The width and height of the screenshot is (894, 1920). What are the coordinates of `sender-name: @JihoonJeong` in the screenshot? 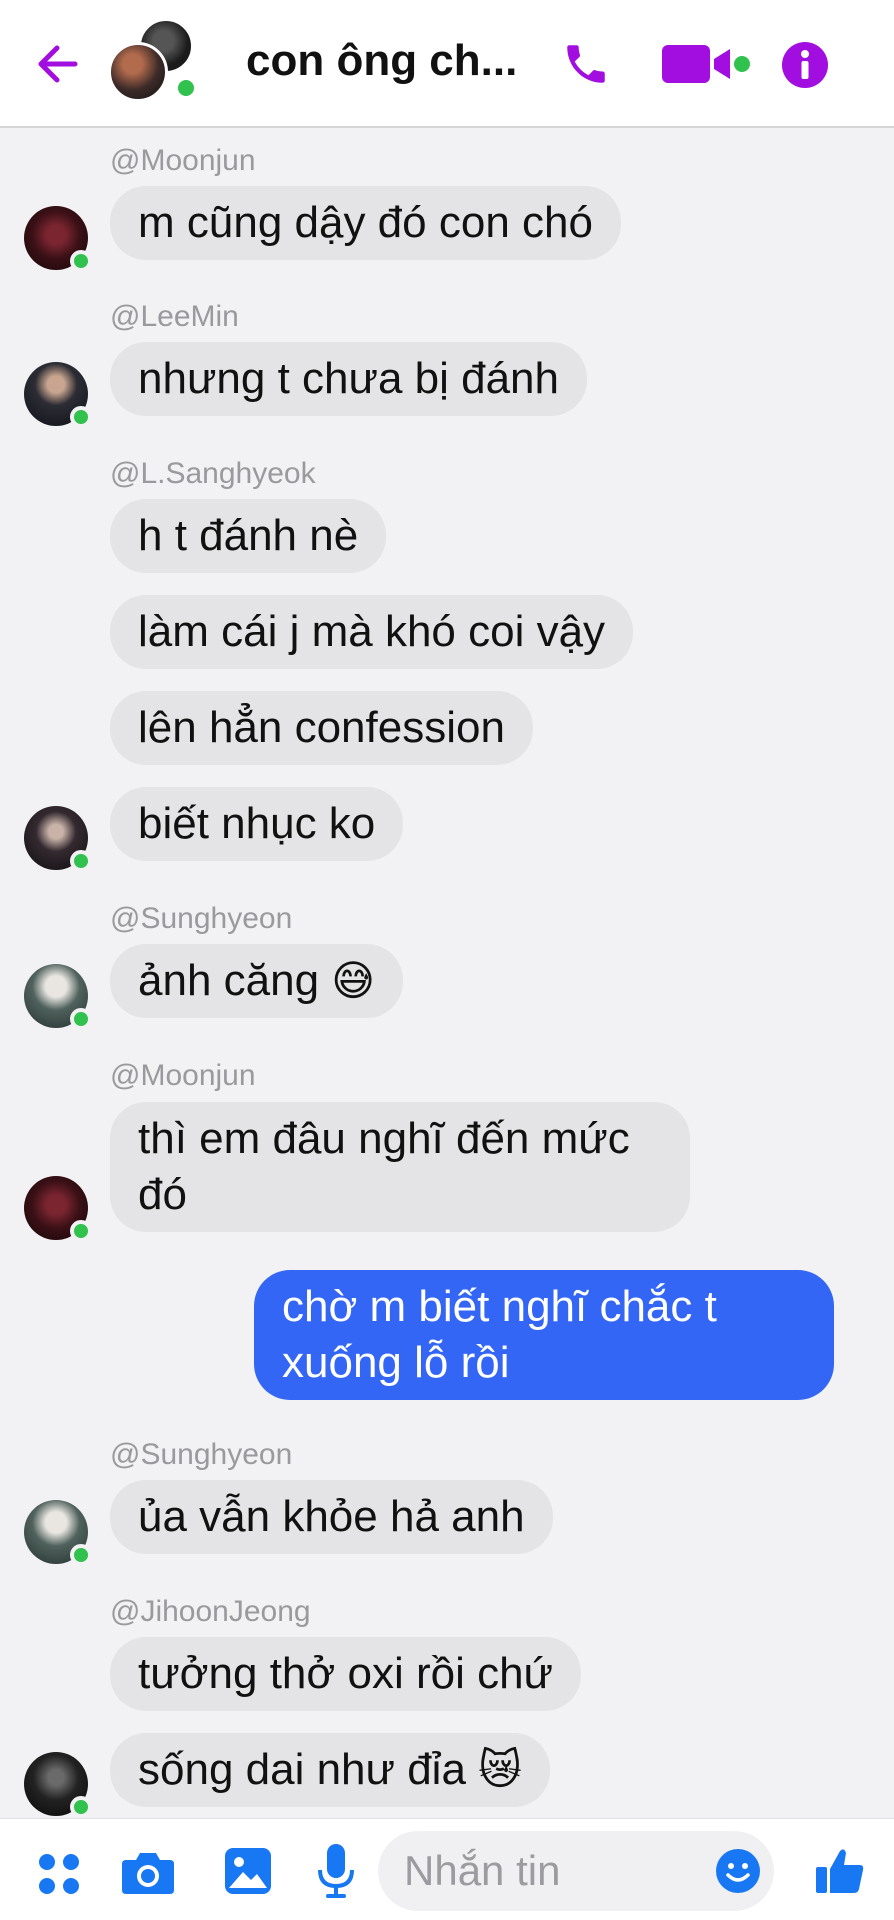 It's located at (210, 1611).